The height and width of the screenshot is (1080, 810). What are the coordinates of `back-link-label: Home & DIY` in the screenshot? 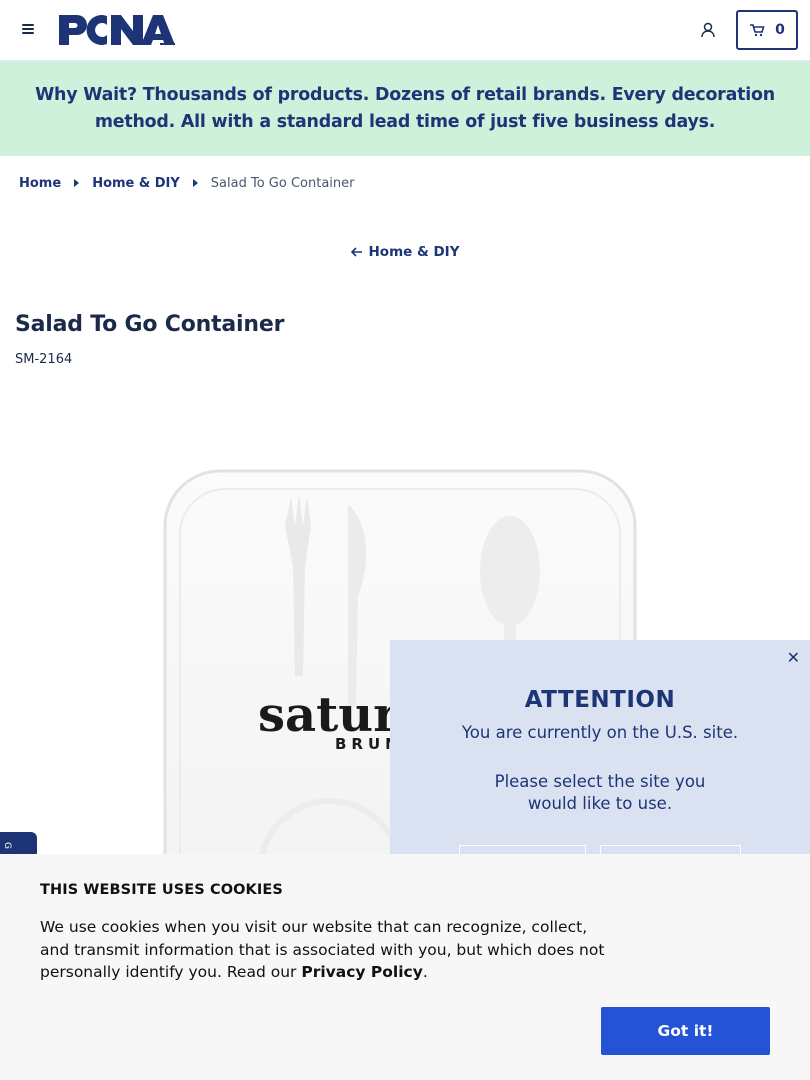 It's located at (414, 252).